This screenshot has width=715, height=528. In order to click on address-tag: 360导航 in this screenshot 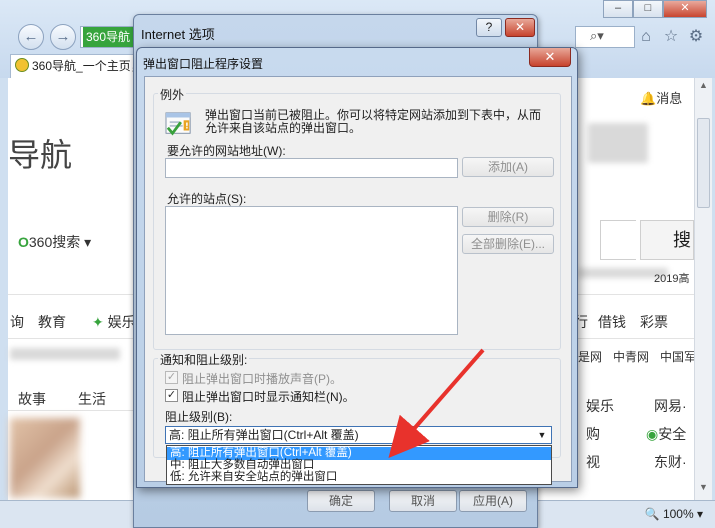, I will do `click(108, 37)`.